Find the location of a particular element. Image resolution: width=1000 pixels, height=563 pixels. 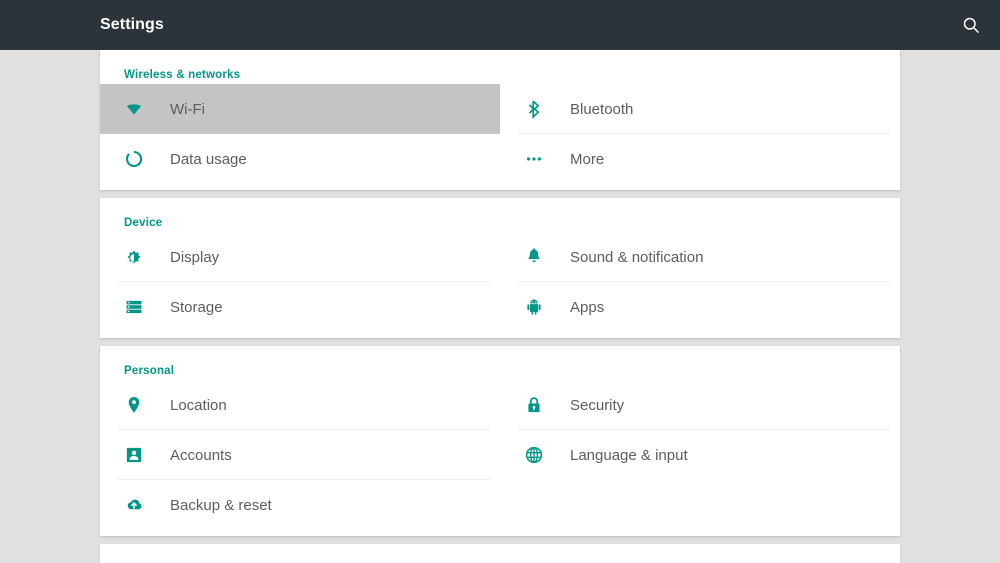

data-usage-icon is located at coordinates (134, 159).